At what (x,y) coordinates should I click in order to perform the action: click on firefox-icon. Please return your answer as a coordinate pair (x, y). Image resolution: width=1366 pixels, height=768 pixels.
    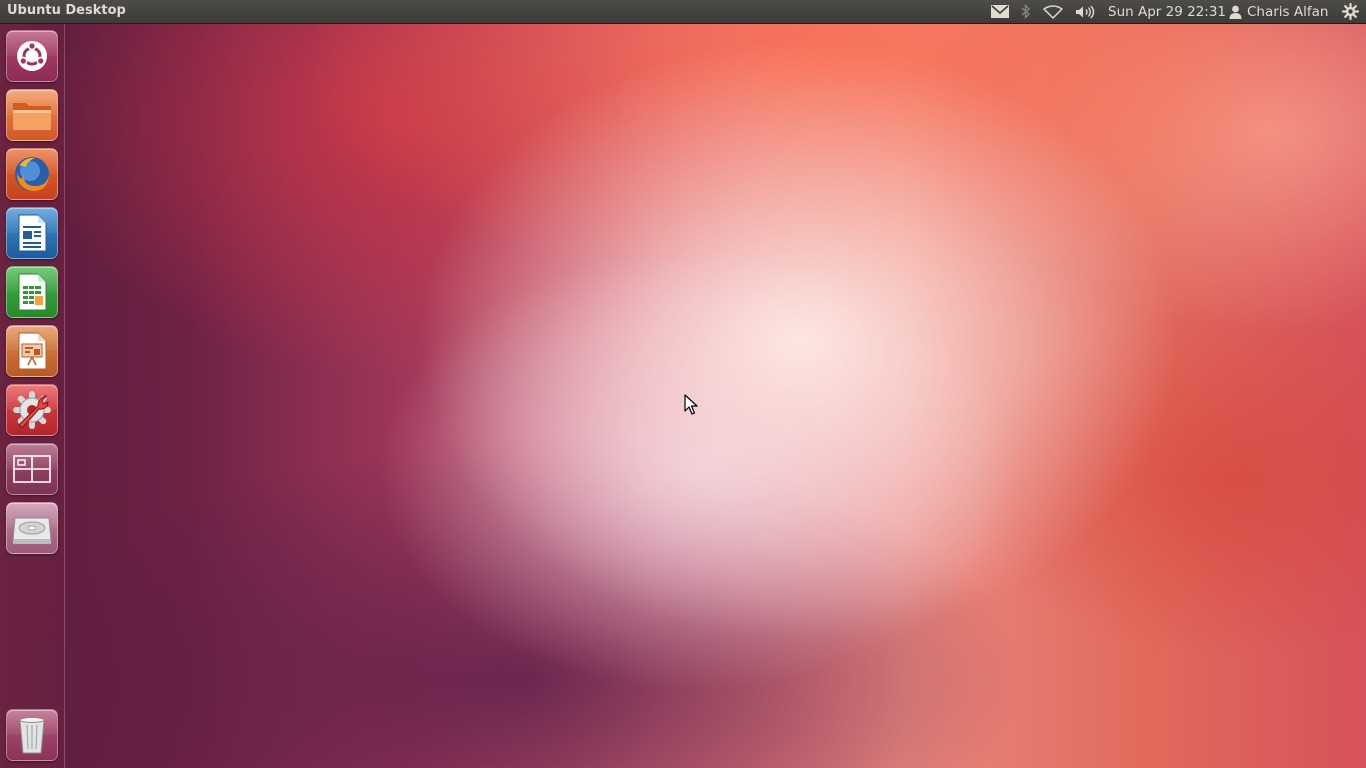
    Looking at the image, I should click on (32, 174).